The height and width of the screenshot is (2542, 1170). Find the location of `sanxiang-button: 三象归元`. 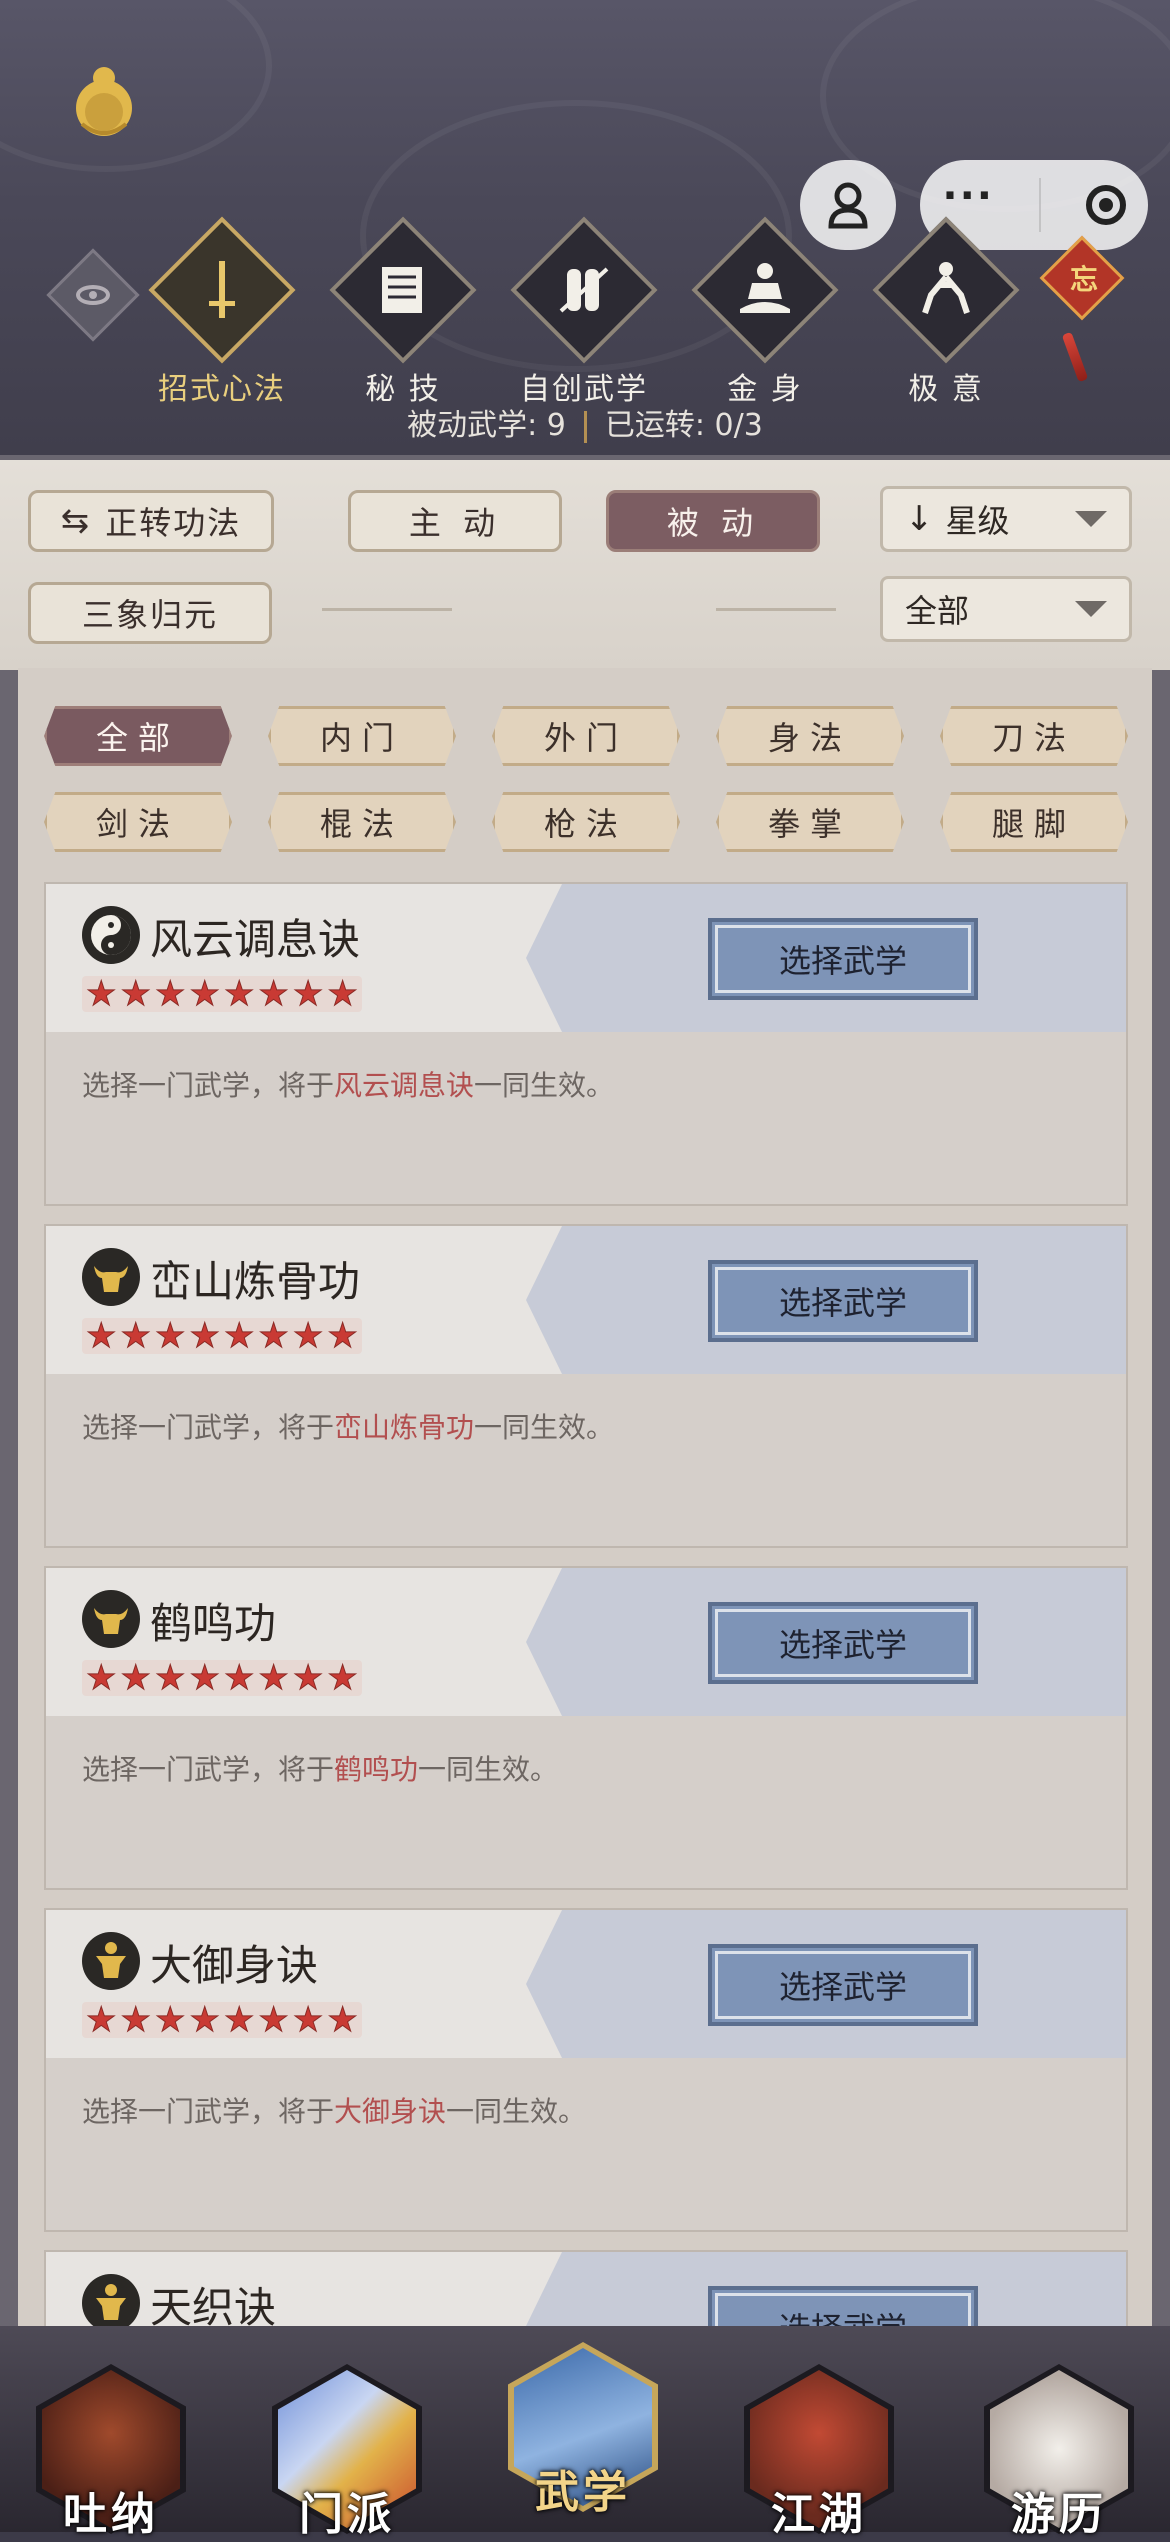

sanxiang-button: 三象归元 is located at coordinates (150, 613).